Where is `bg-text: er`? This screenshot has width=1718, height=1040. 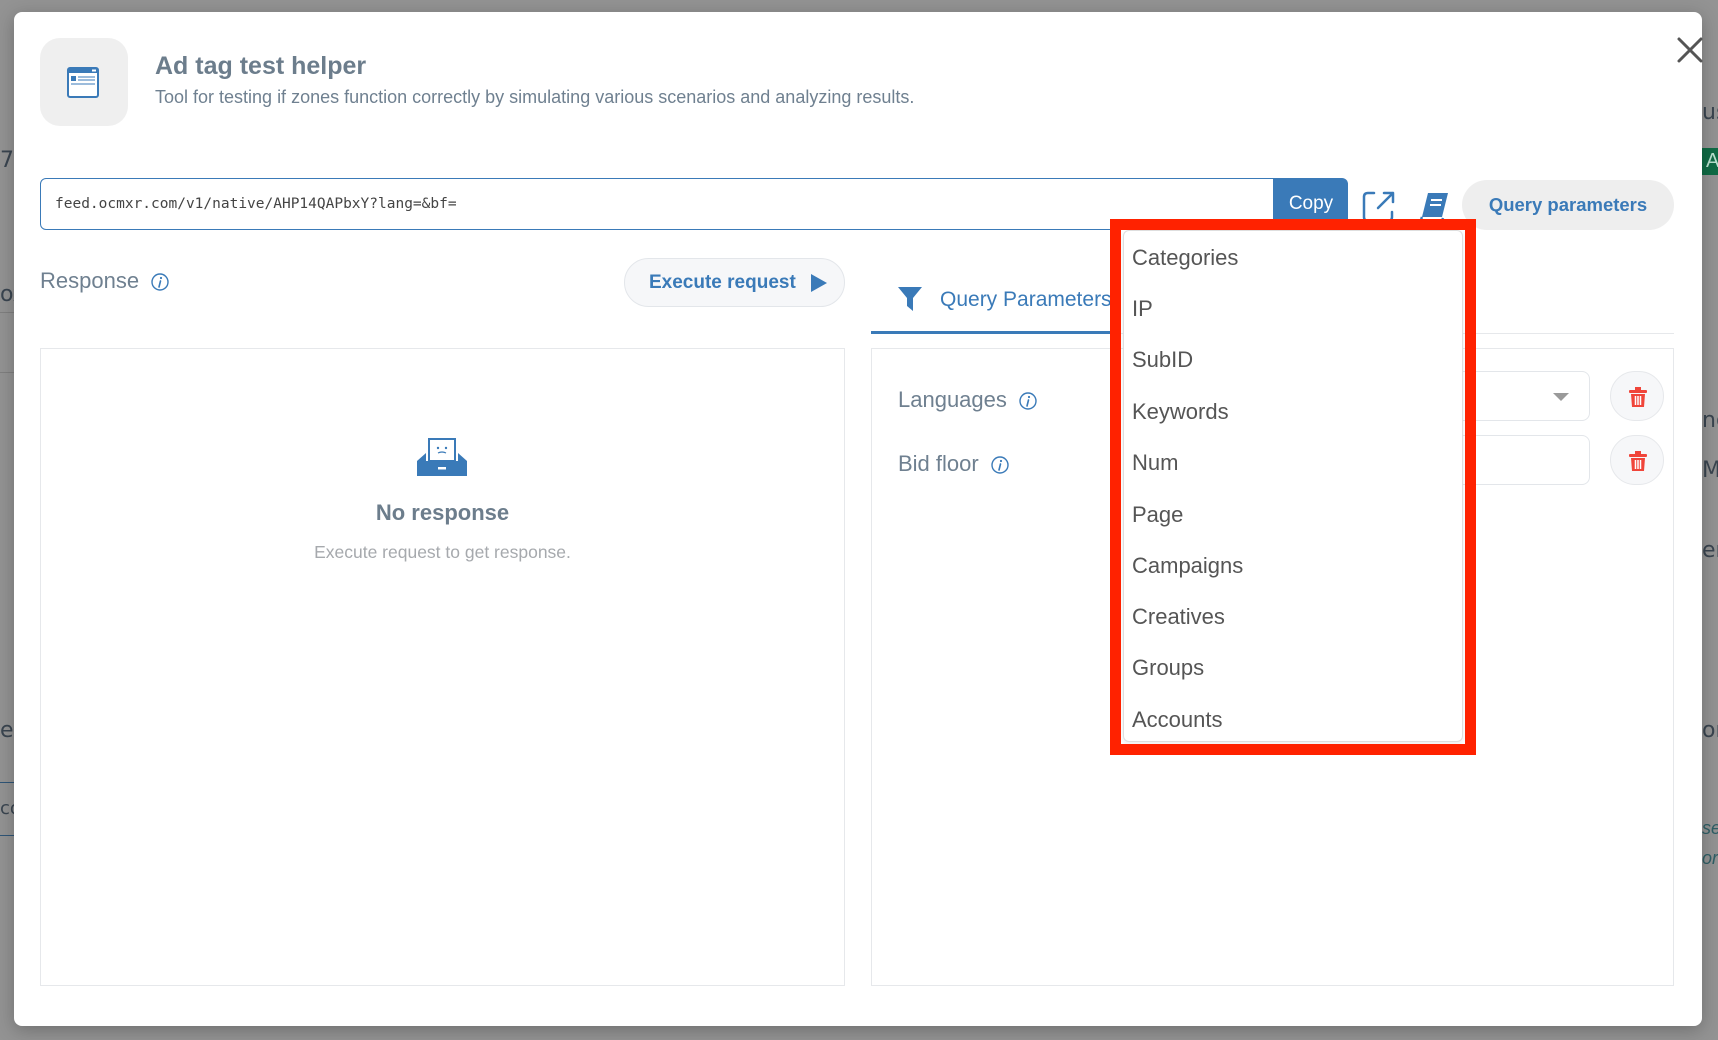
bg-text: er is located at coordinates (1710, 550).